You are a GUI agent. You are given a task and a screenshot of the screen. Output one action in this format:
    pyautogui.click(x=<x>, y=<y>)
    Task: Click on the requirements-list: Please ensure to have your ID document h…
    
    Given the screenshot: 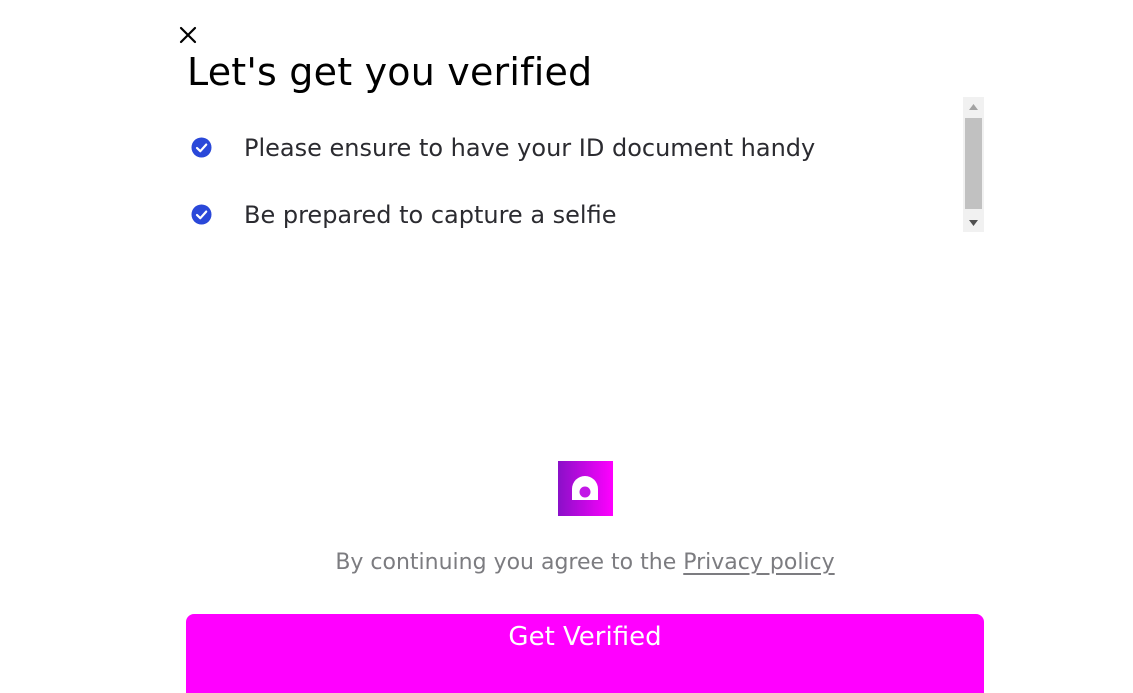 What is the action you would take?
    pyautogui.click(x=572, y=195)
    